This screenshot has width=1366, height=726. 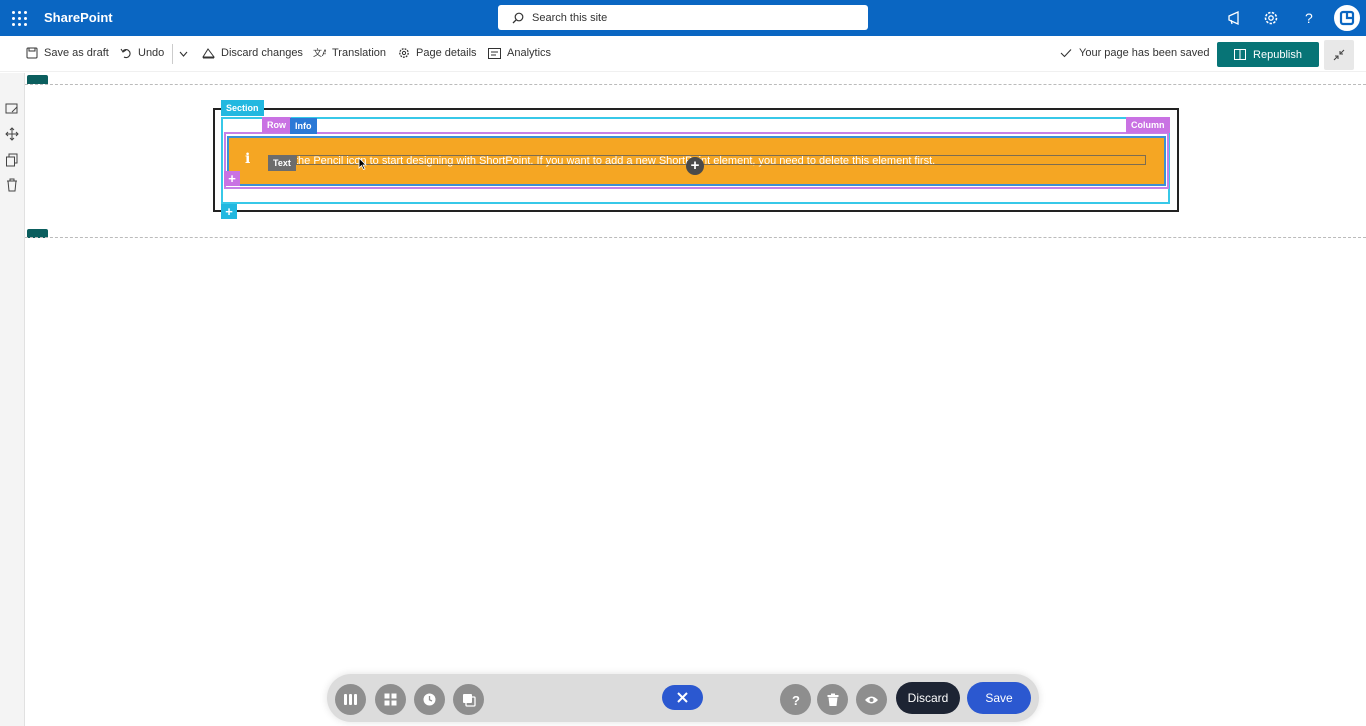 I want to click on section-tab-top, so click(x=37, y=79).